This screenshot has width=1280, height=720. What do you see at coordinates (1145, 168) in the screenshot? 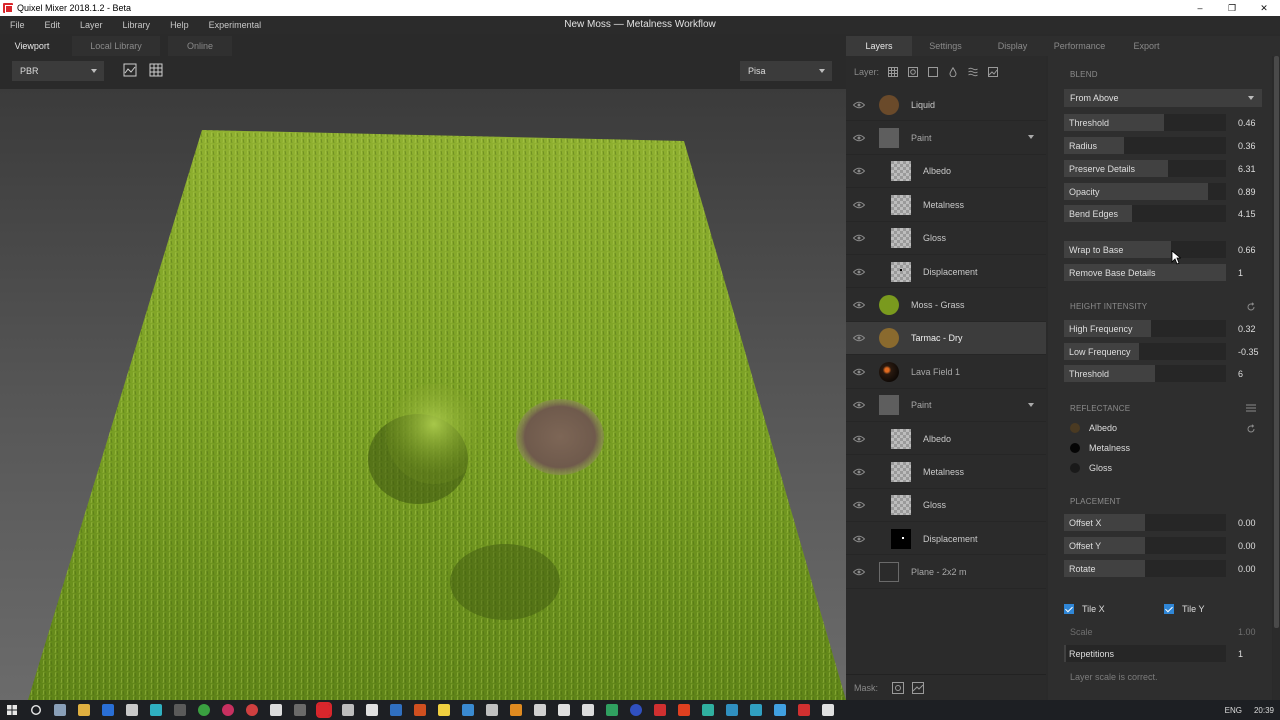
I see `preserve-details-slider: Preserve Details` at bounding box center [1145, 168].